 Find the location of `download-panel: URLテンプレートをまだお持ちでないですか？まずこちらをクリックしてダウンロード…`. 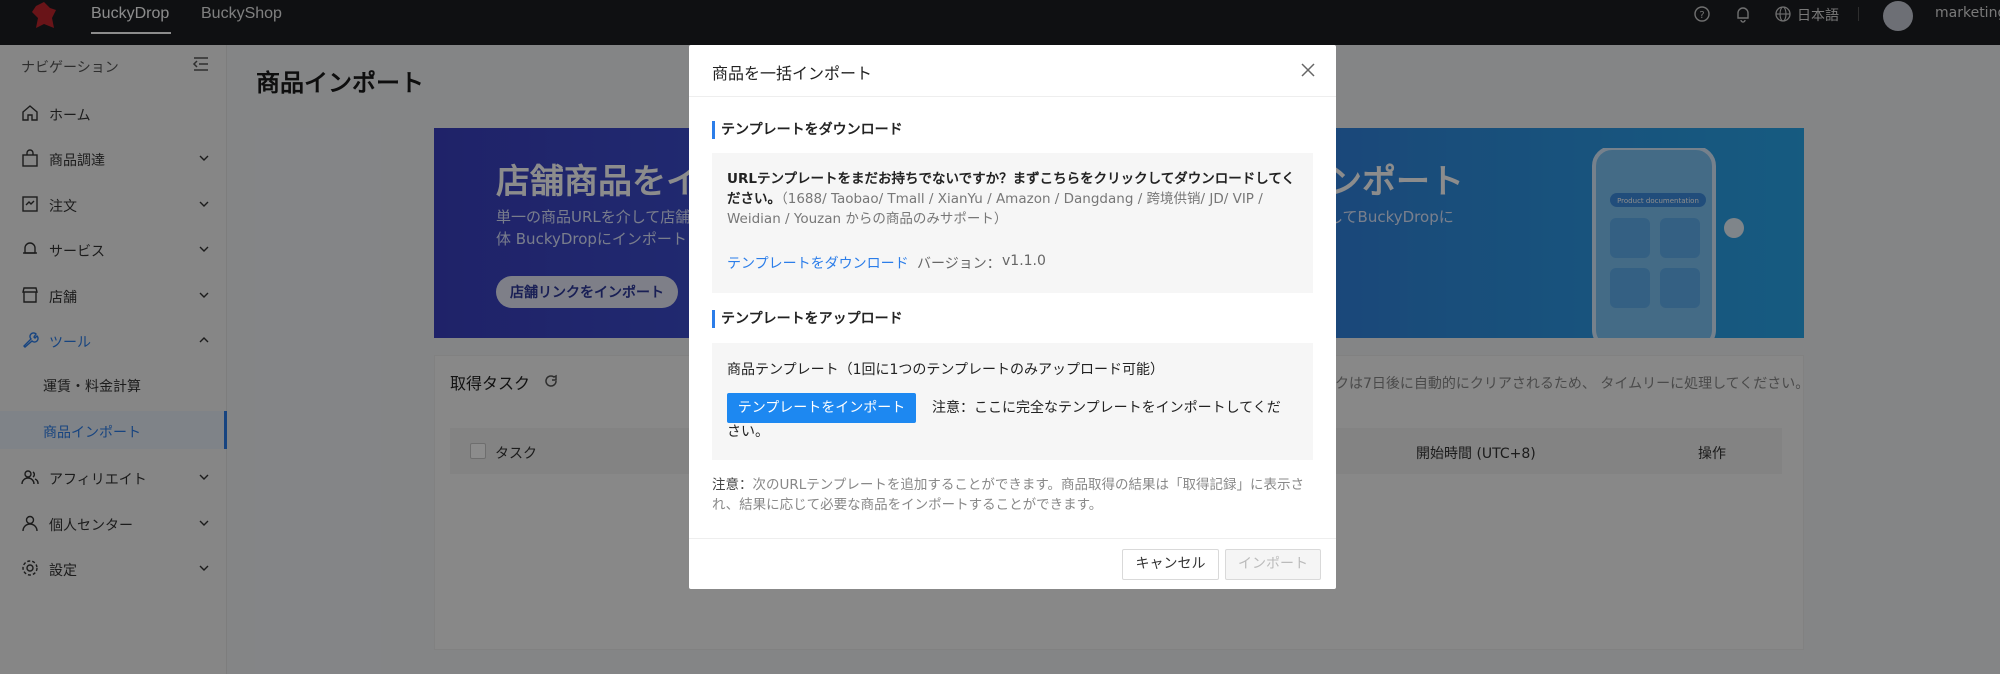

download-panel: URLテンプレートをまだお持ちでないですか？まずこちらをクリックしてダウンロード… is located at coordinates (1012, 223).